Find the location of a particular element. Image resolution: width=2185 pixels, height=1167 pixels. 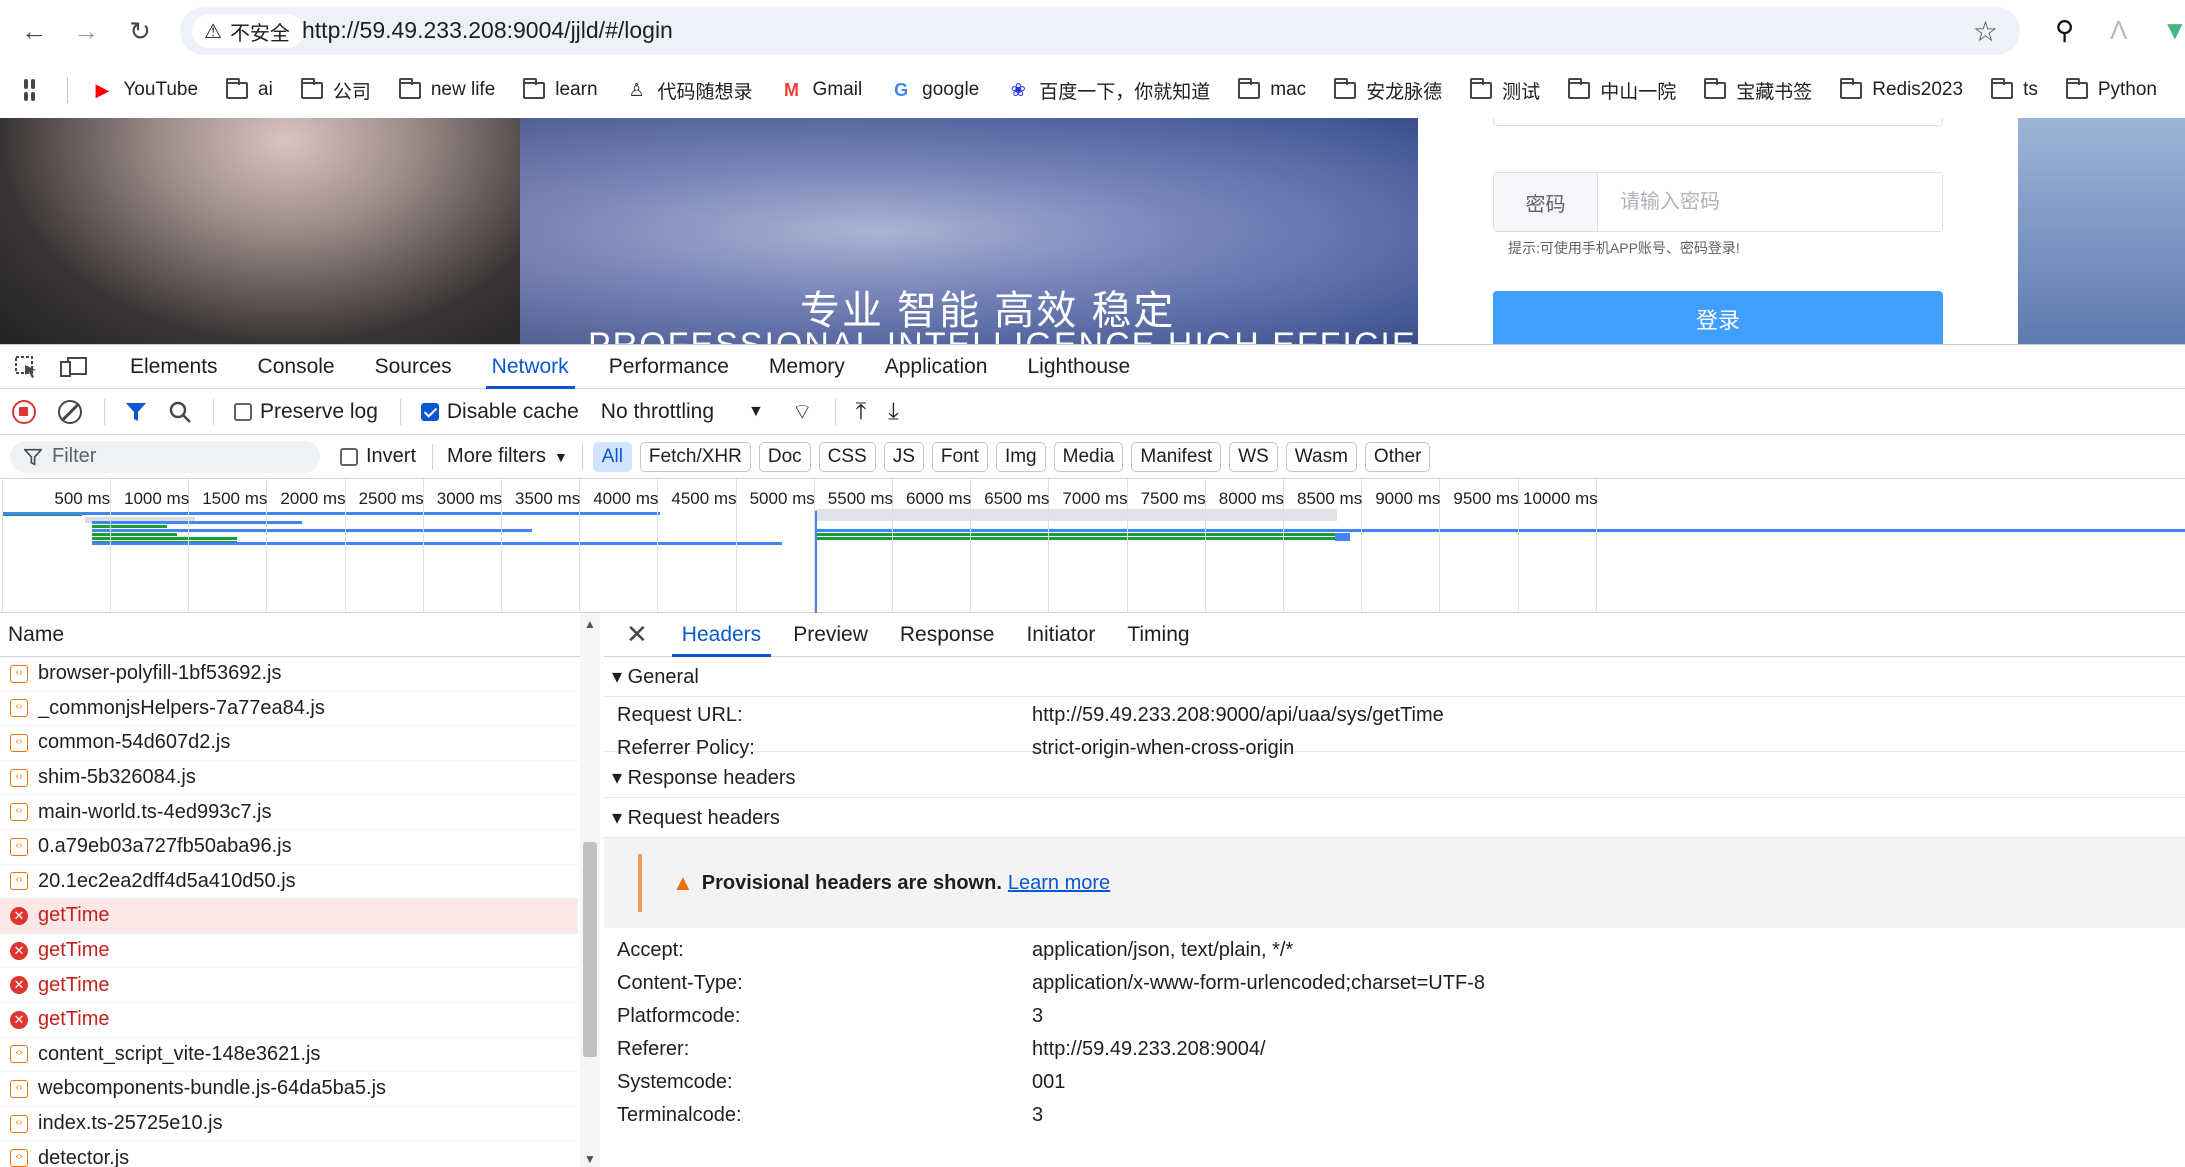

close-details-icon: ✕ is located at coordinates (635, 634).